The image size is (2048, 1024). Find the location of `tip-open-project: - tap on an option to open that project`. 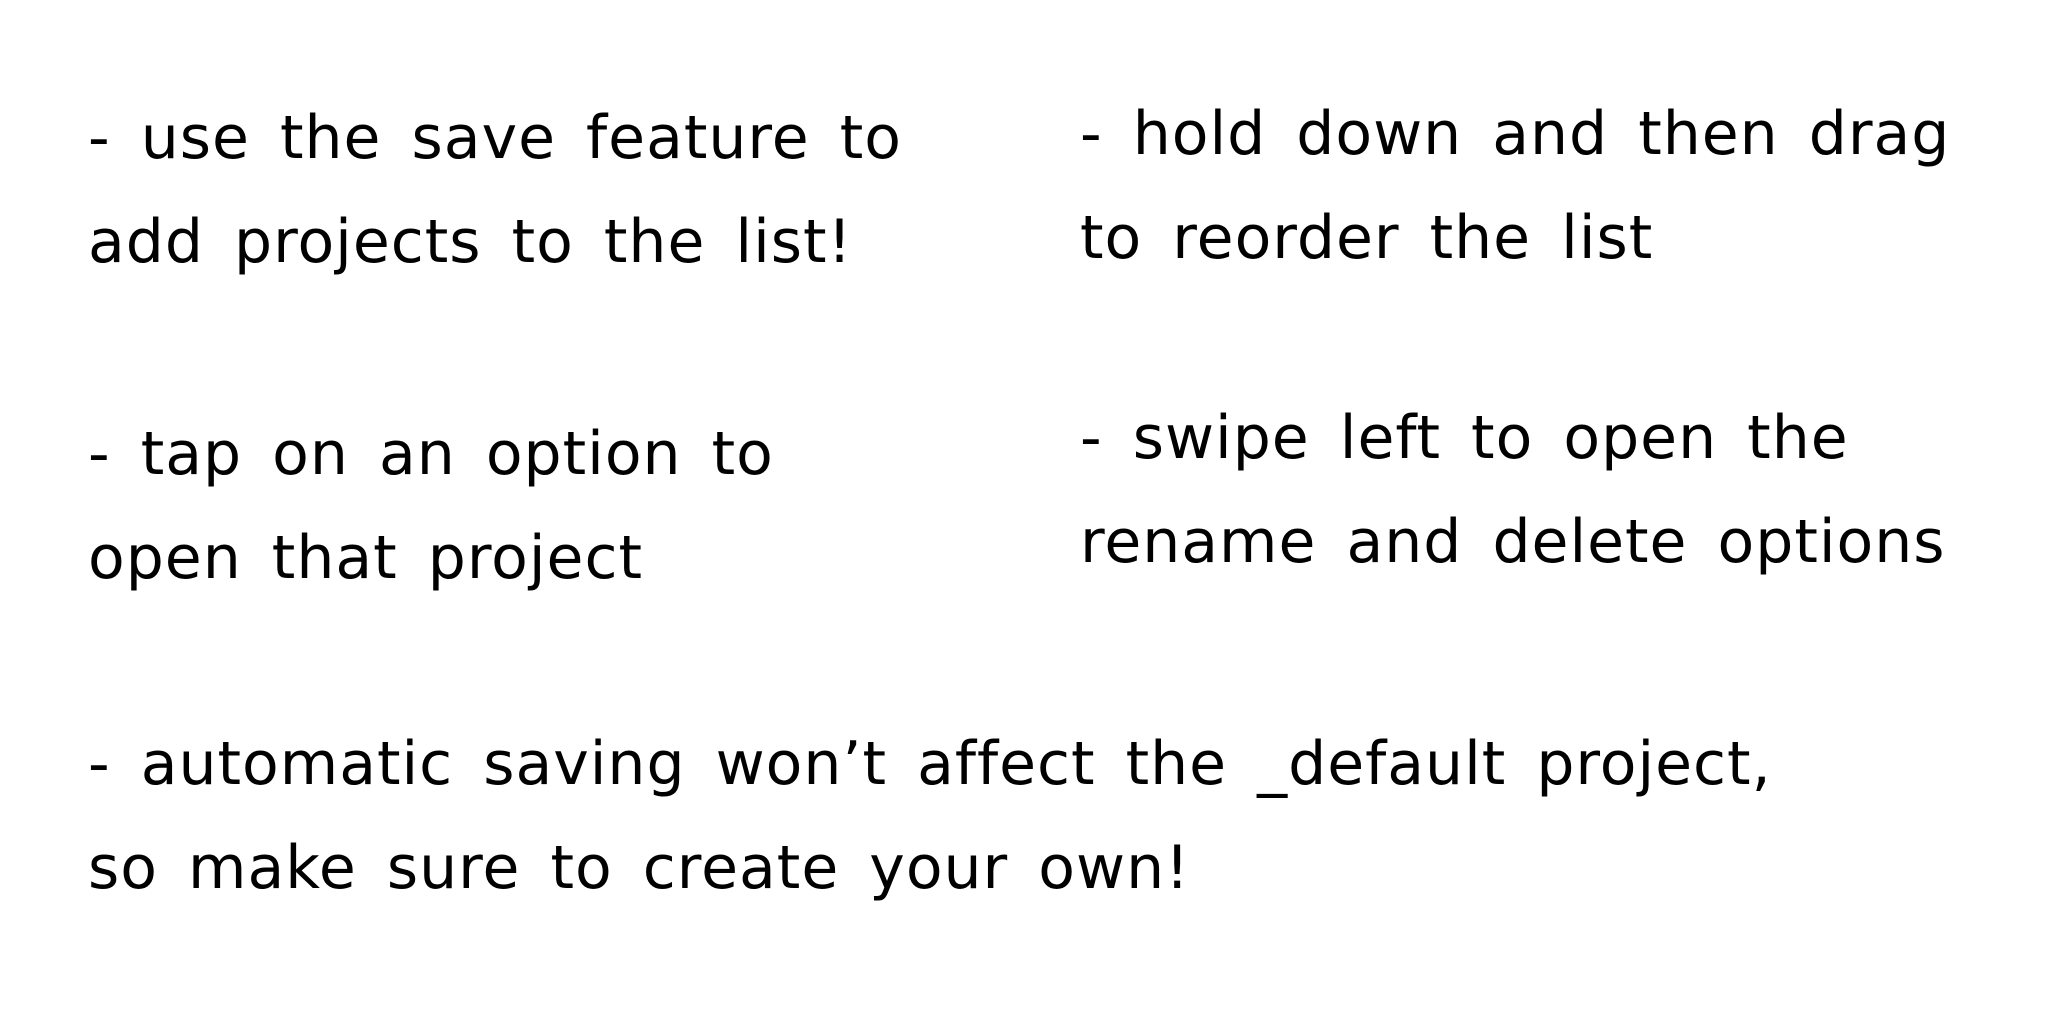

tip-open-project: - tap on an option to open that project is located at coordinates (431, 506).